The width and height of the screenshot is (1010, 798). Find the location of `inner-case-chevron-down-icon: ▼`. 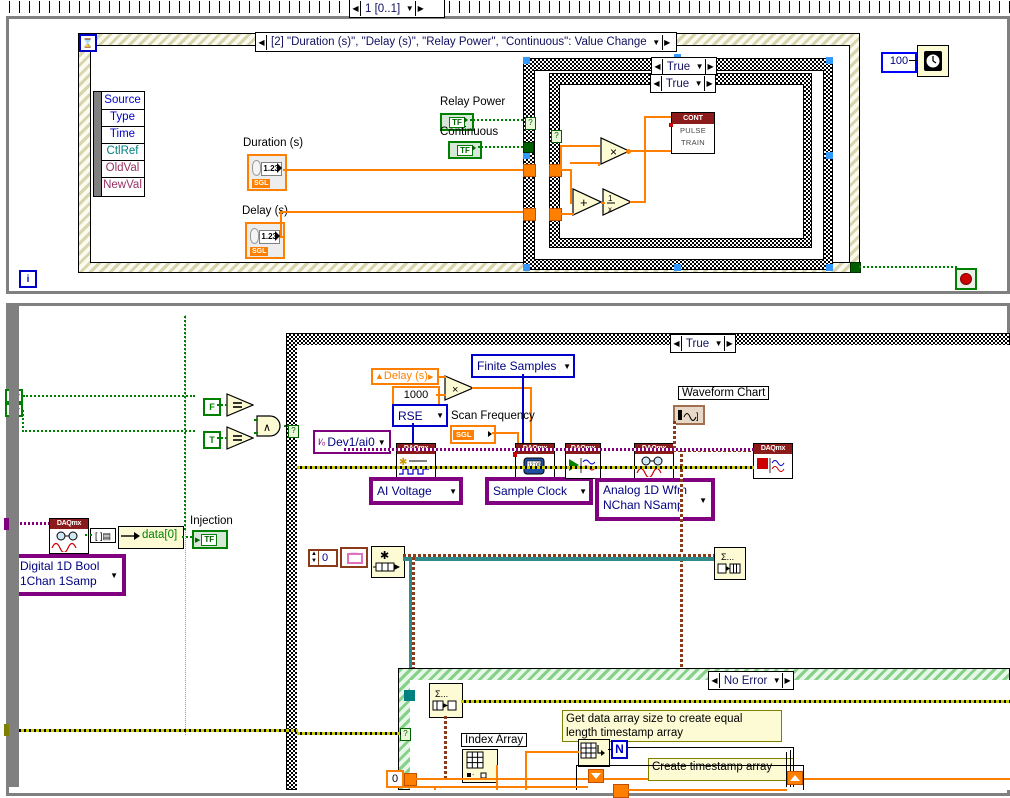

inner-case-chevron-down-icon: ▼ is located at coordinates (698, 83).